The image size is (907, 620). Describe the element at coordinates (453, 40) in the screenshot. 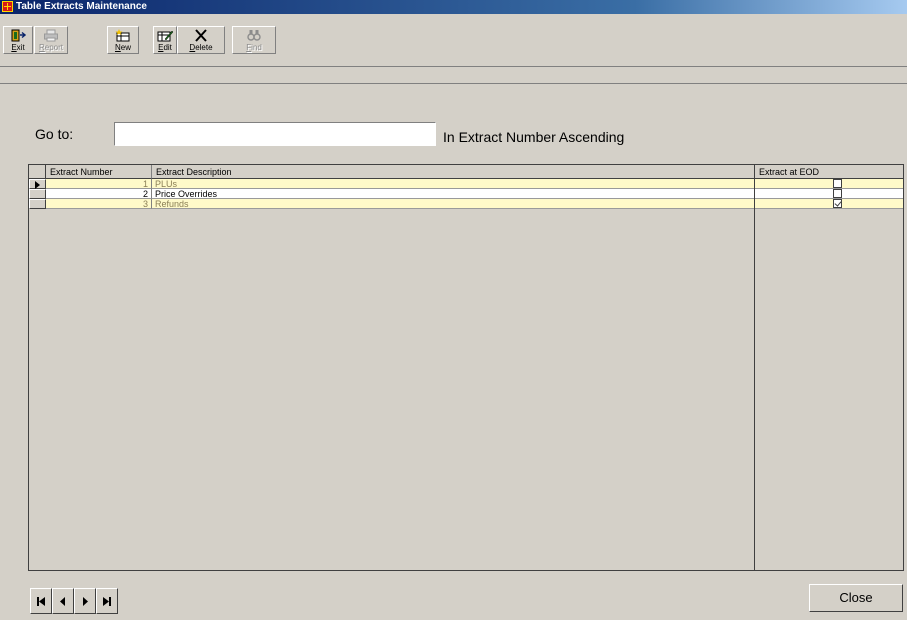

I see `toolbar: Exit Report New Edit Delete Find` at that location.